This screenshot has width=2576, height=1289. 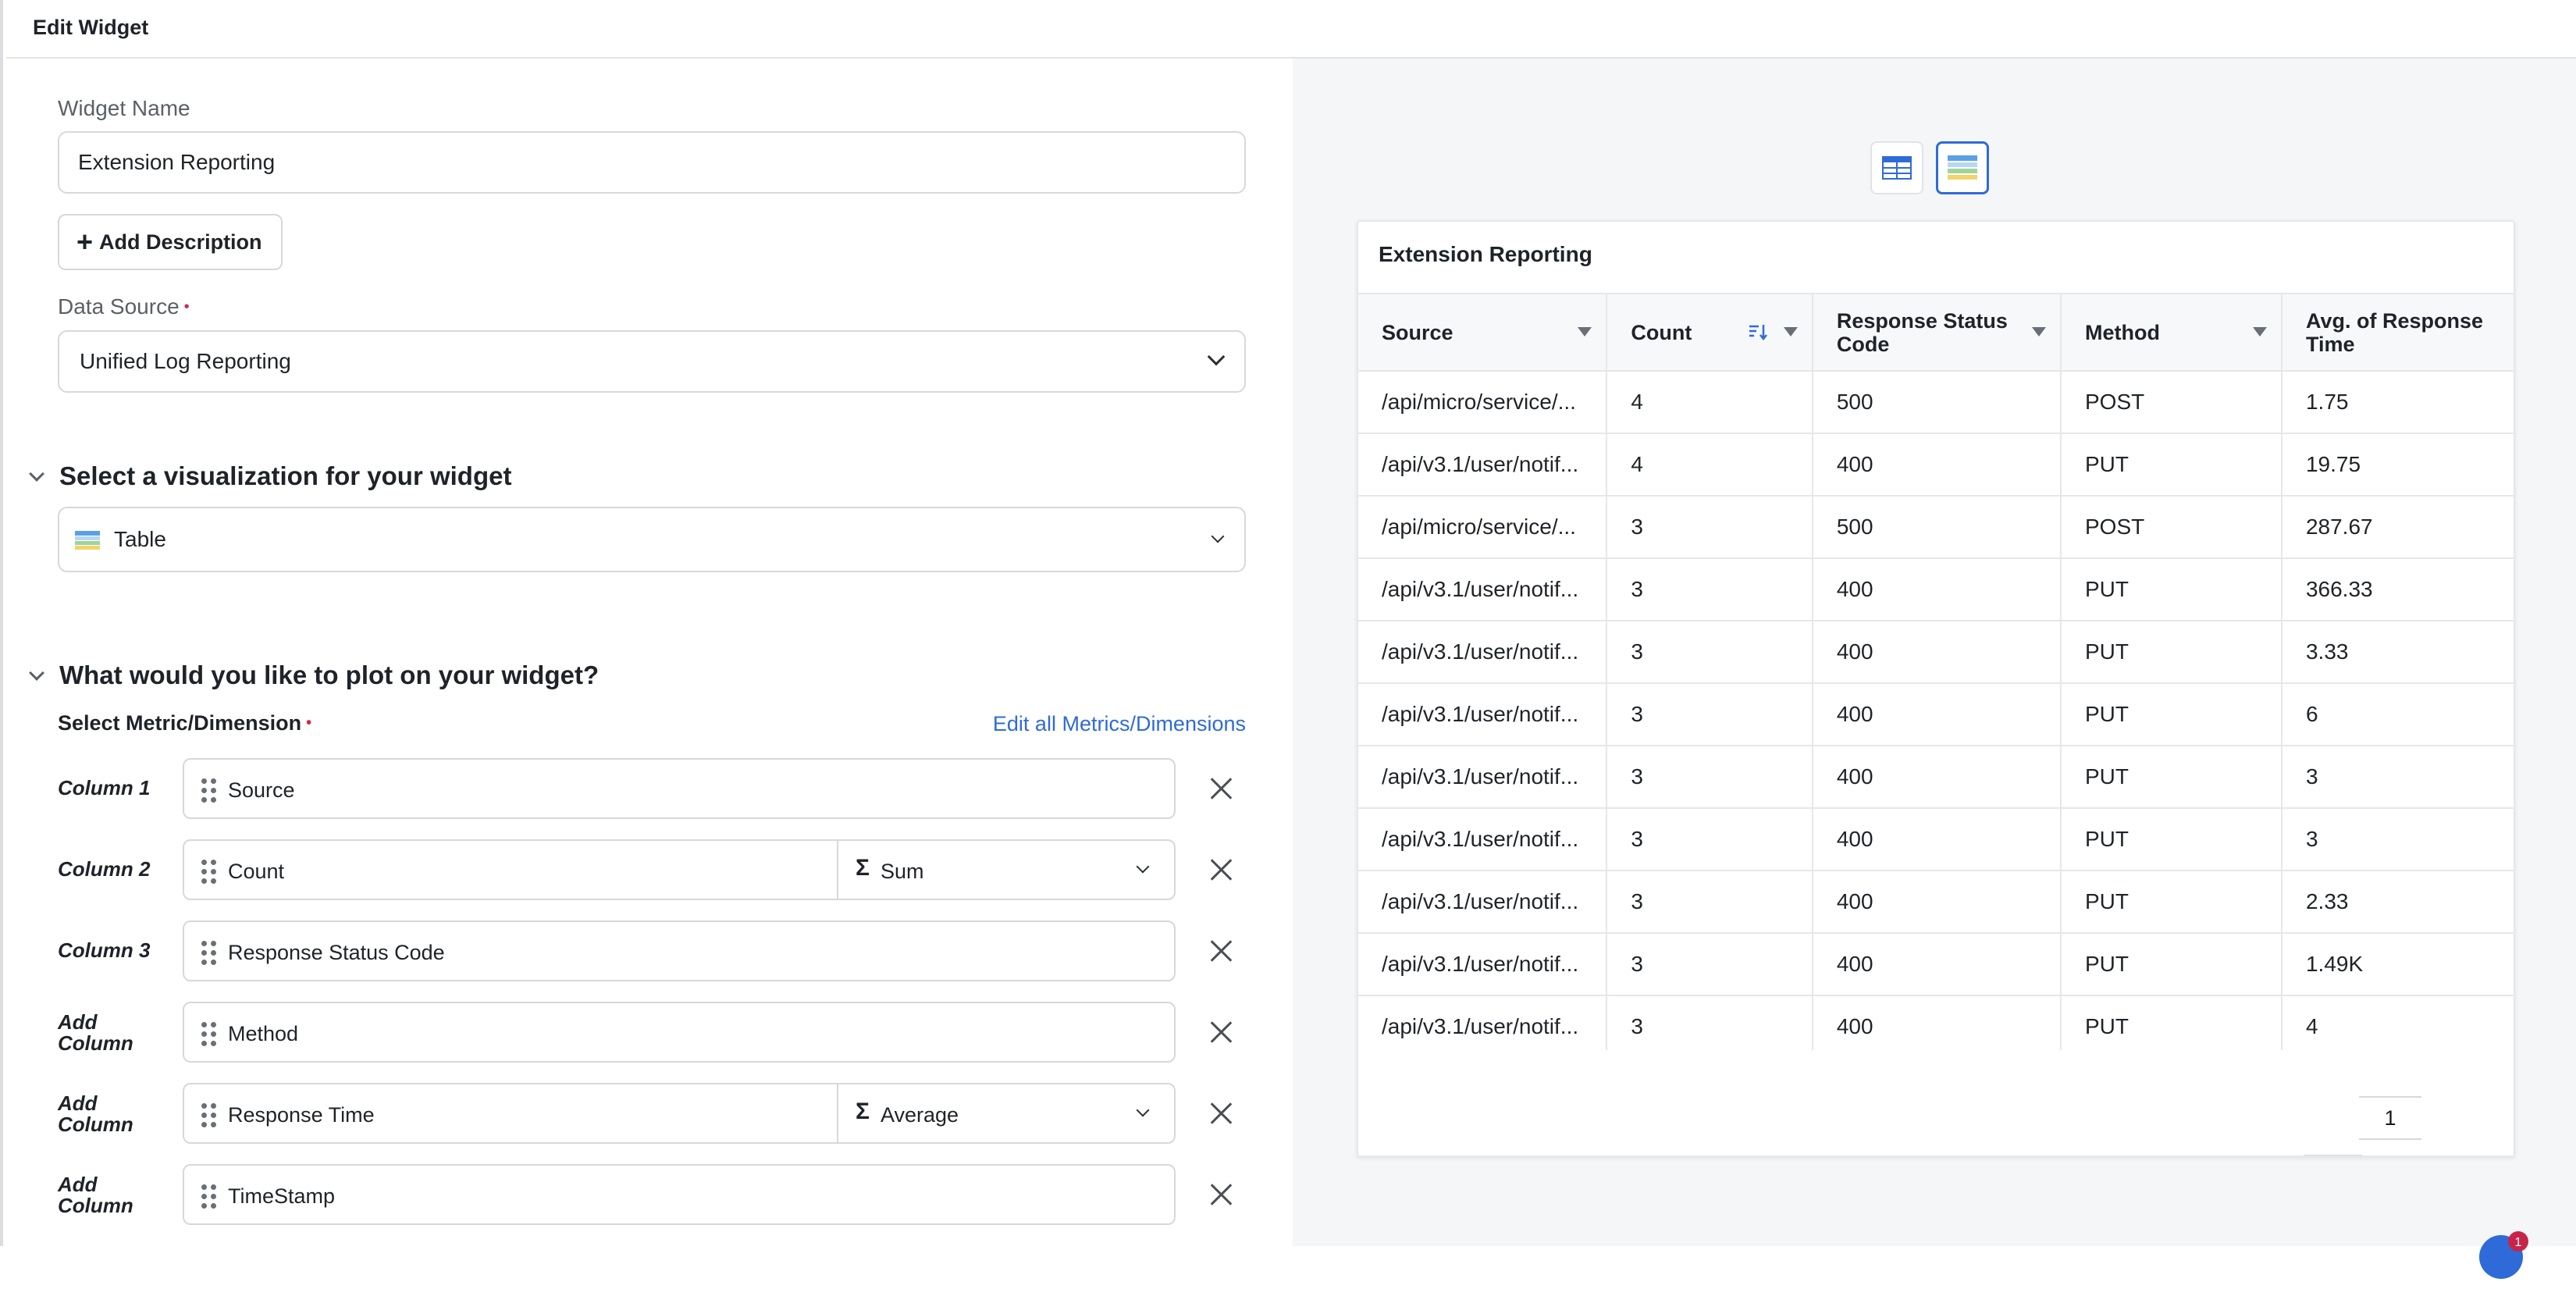 What do you see at coordinates (652, 162) in the screenshot?
I see `widget-name-input: Extension Reporting` at bounding box center [652, 162].